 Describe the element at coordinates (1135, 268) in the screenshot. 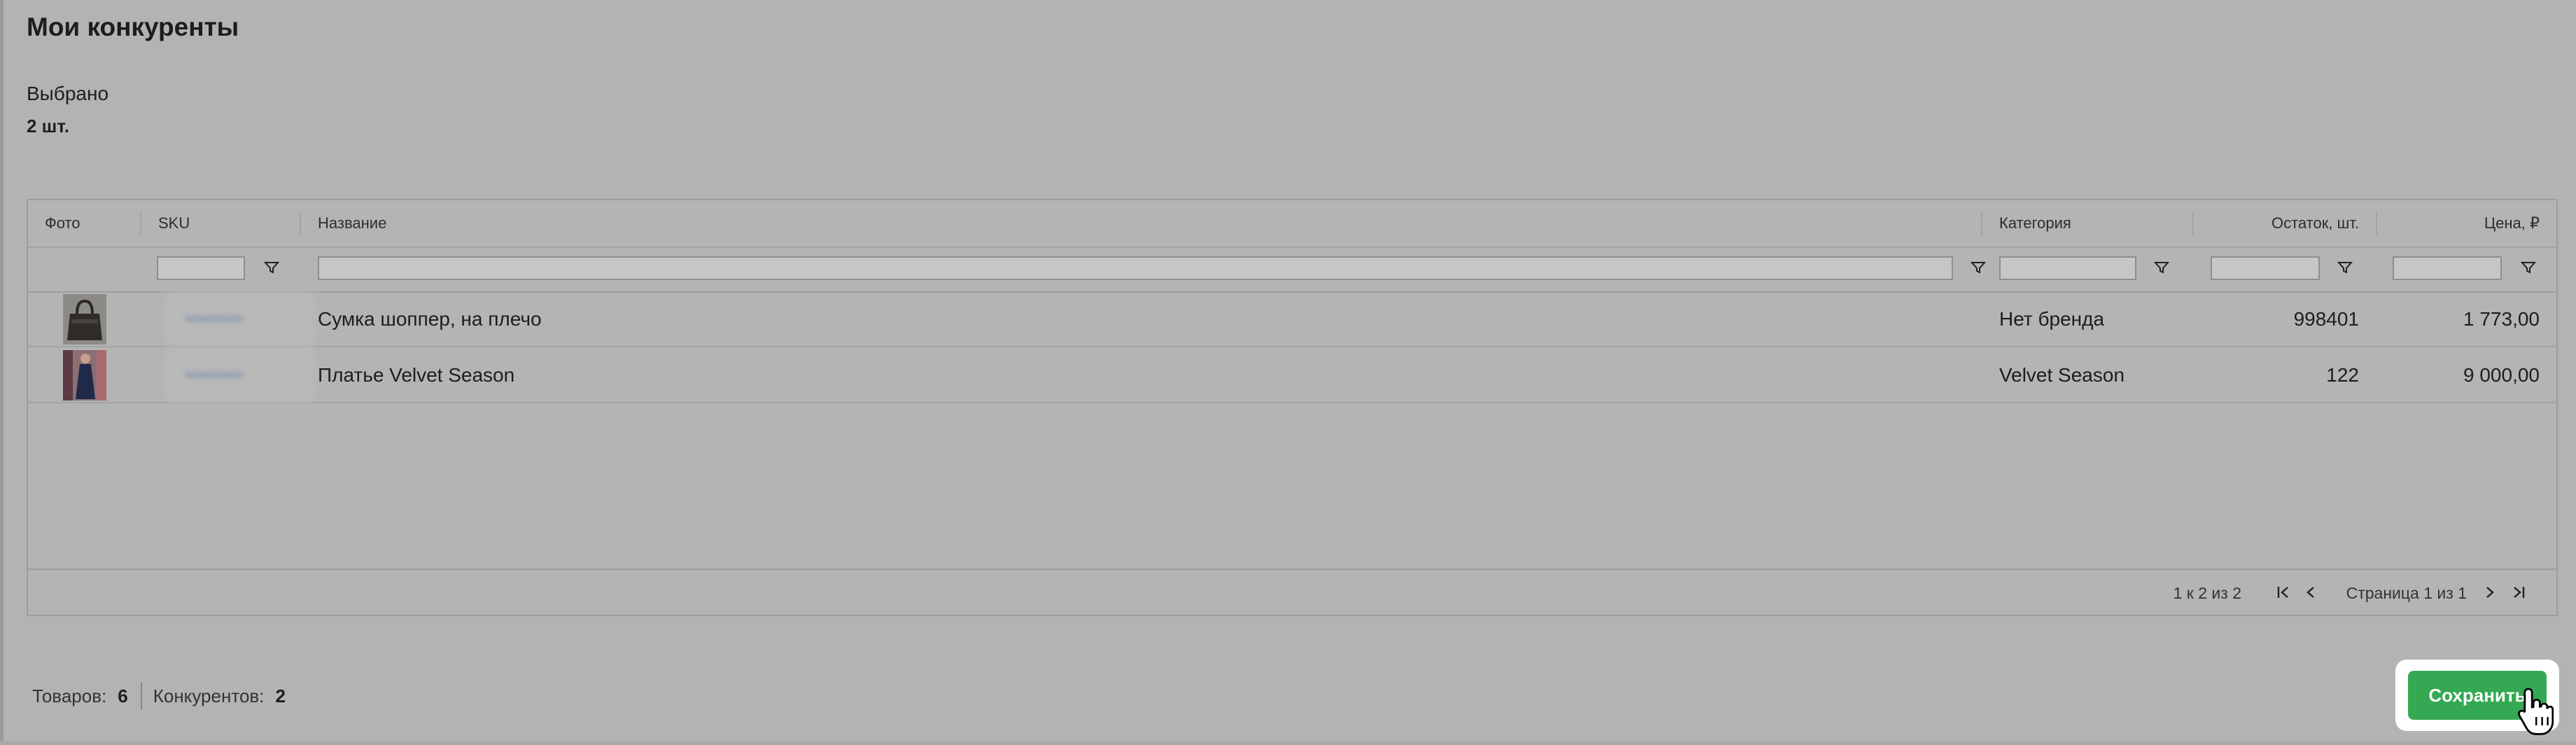

I see `name-filter-input` at that location.